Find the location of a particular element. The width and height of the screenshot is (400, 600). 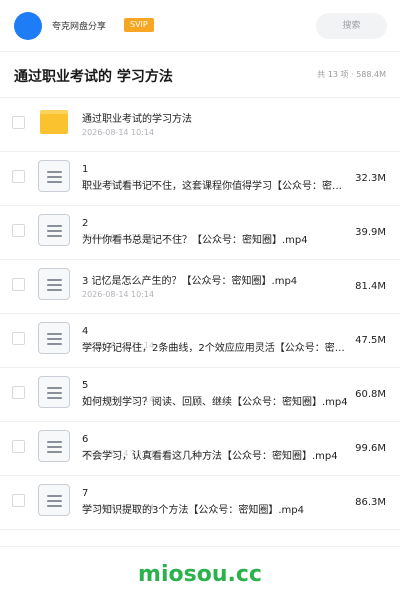

title-bar: 通过职业考试的 学习方法 共 13 项 · 588.4M is located at coordinates (200, 75).